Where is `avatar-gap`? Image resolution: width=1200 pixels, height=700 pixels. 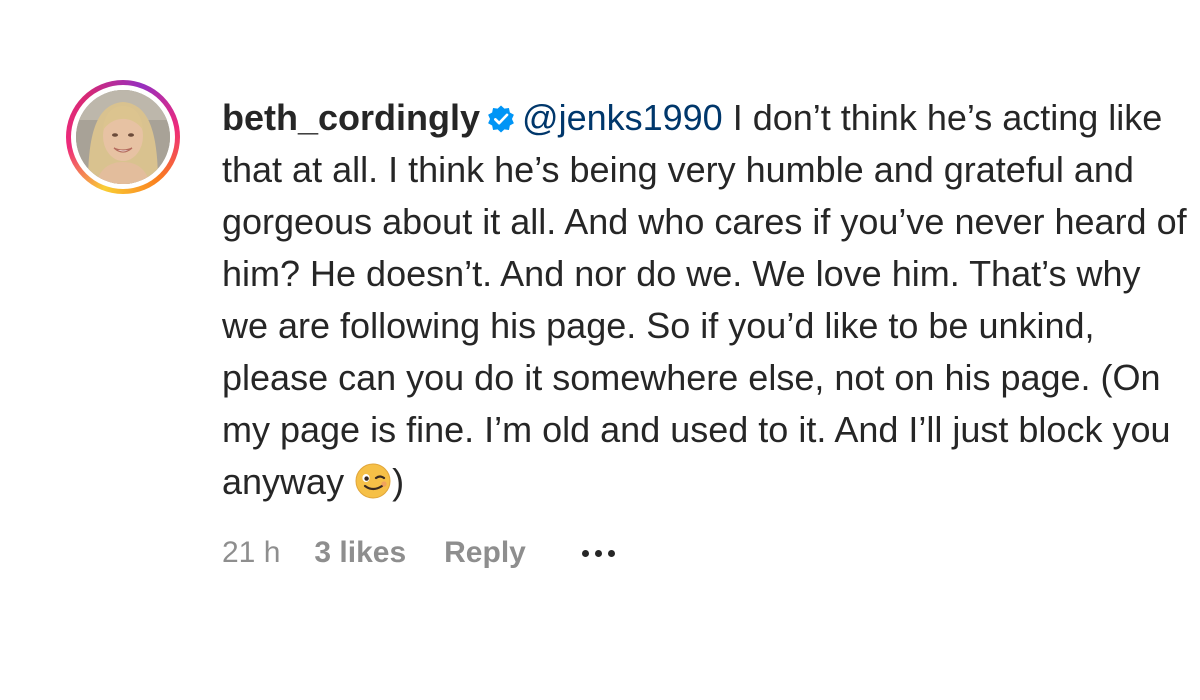
avatar-gap is located at coordinates (123, 137).